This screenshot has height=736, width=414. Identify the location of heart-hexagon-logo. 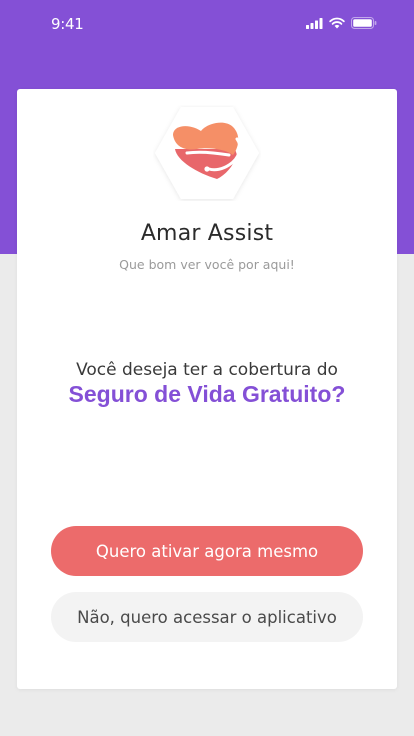
(207, 153).